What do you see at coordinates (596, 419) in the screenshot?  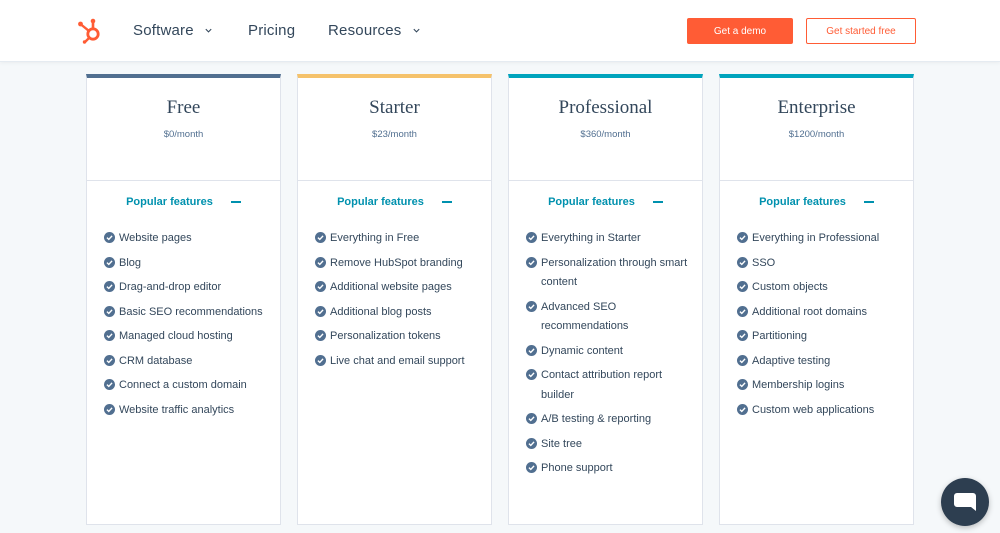 I see `feature-label: A/B testing & reporting` at bounding box center [596, 419].